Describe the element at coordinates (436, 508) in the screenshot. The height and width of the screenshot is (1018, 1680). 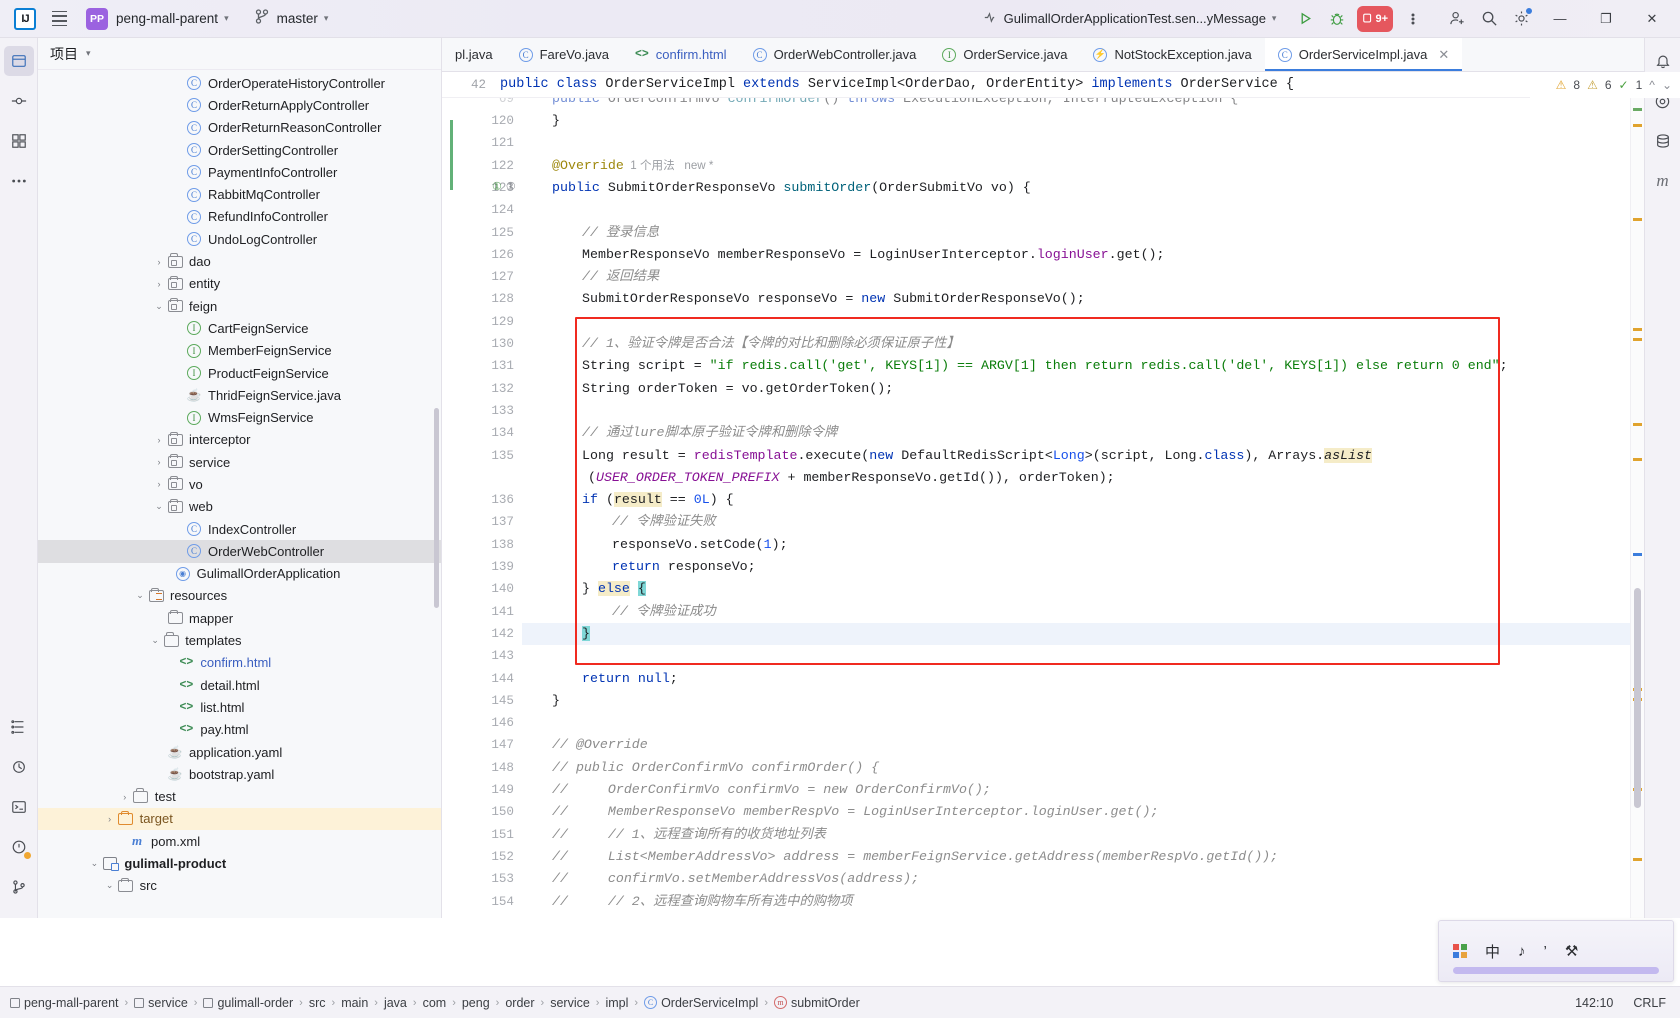
I see `project-tree-scrollbar` at that location.